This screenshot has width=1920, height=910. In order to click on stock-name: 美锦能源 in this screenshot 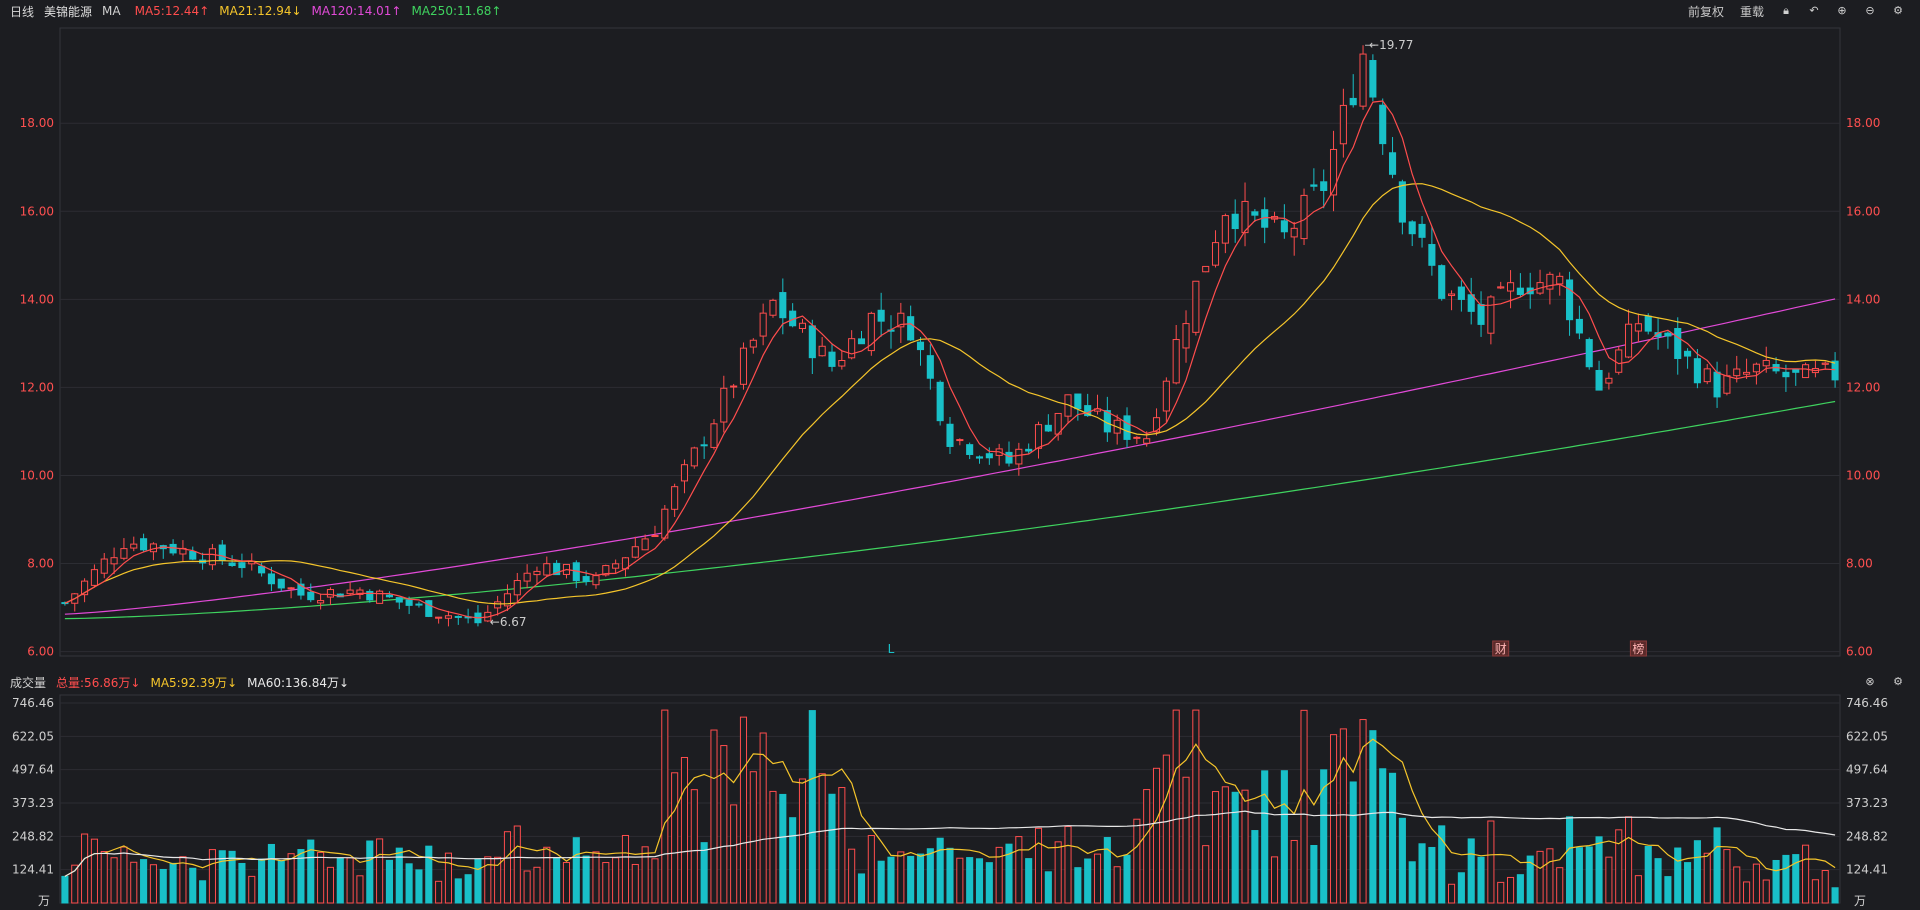, I will do `click(68, 11)`.